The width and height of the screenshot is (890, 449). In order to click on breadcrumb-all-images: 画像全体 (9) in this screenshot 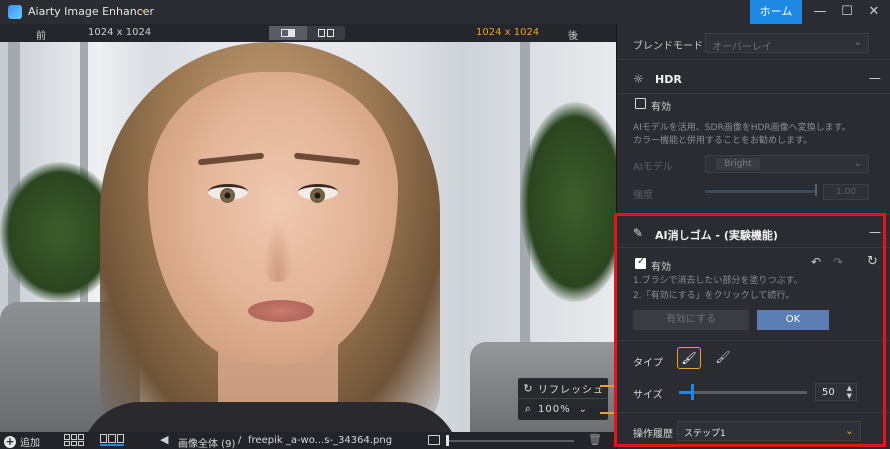, I will do `click(206, 442)`.